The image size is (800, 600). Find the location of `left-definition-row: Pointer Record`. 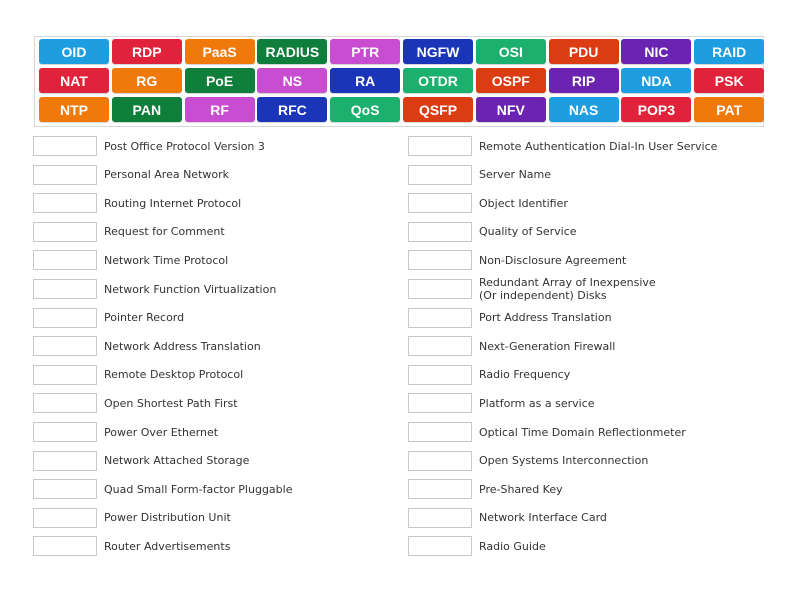

left-definition-row: Pointer Record is located at coordinates (108, 318).